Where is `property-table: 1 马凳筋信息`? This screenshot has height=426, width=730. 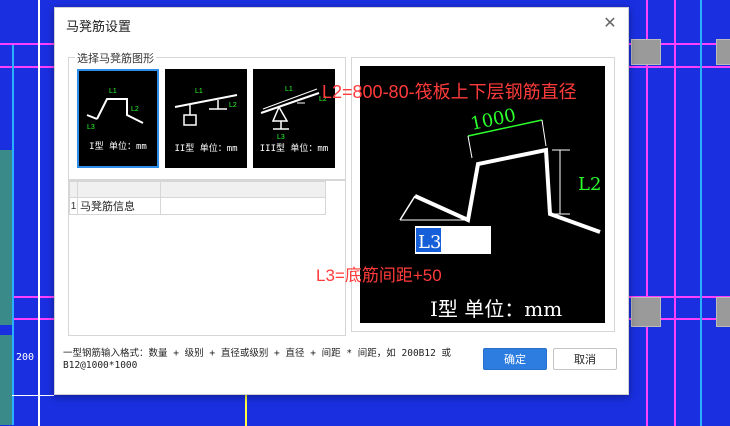
property-table: 1 马凳筋信息 is located at coordinates (207, 258).